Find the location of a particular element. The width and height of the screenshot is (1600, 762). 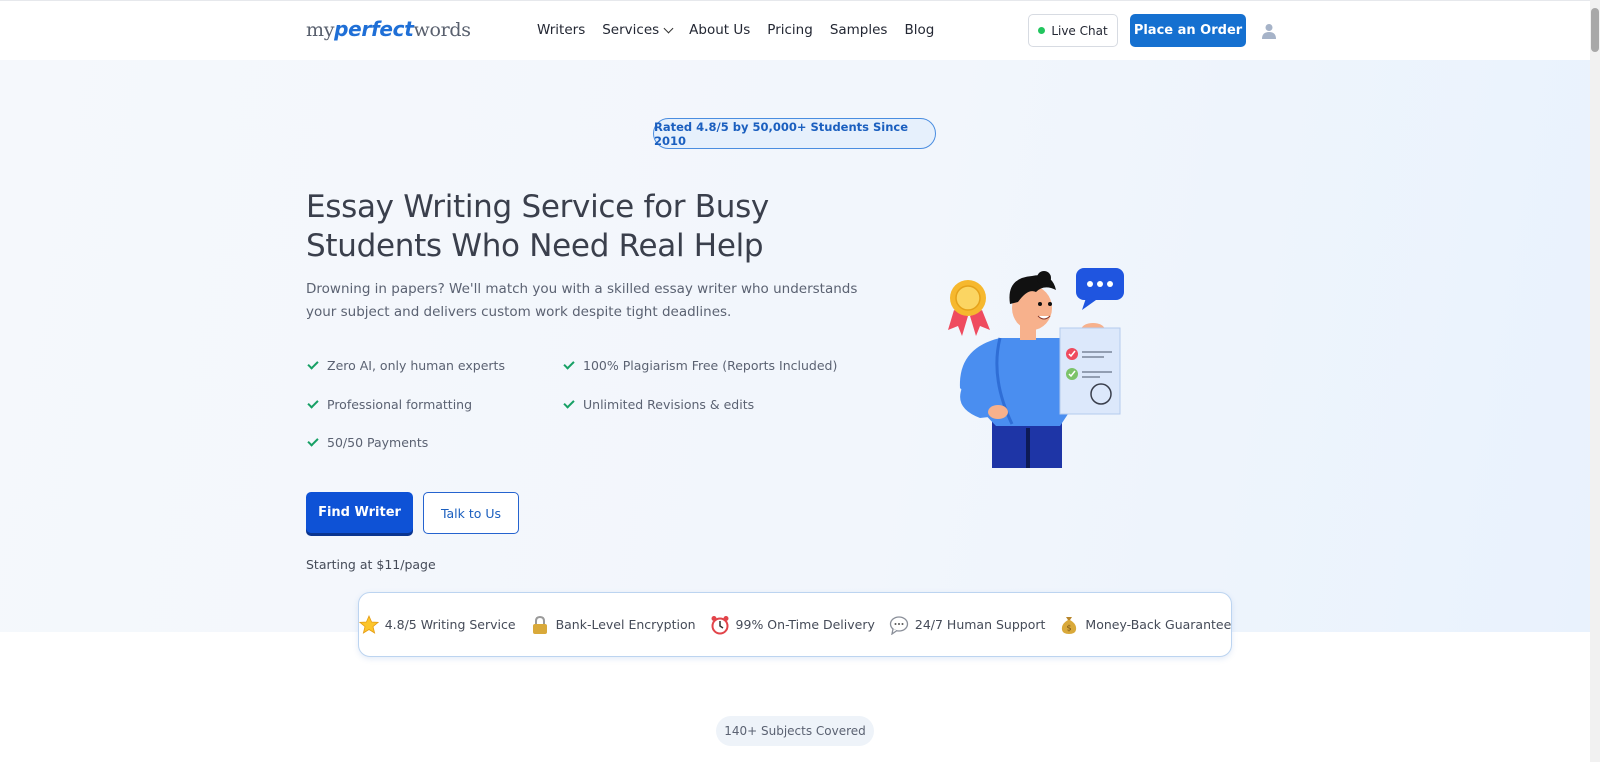

feature-item: Zero AI, only human experts is located at coordinates (406, 365).